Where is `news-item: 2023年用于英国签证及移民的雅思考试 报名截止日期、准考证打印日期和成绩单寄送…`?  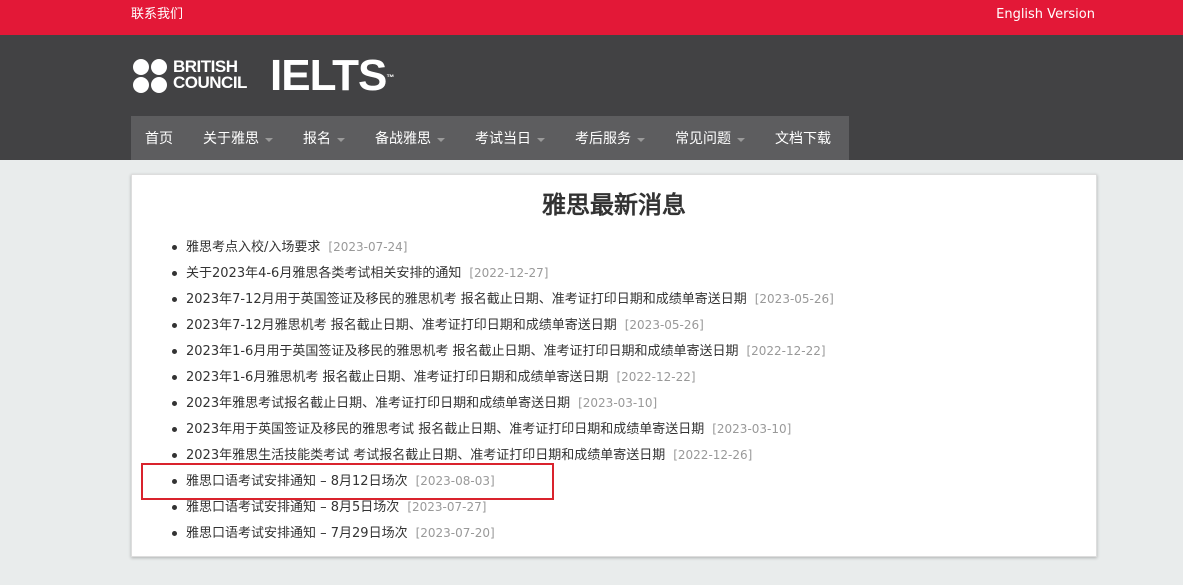 news-item: 2023年用于英国签证及移民的雅思考试 报名截止日期、准考证打印日期和成绩单寄送… is located at coordinates (503, 432).